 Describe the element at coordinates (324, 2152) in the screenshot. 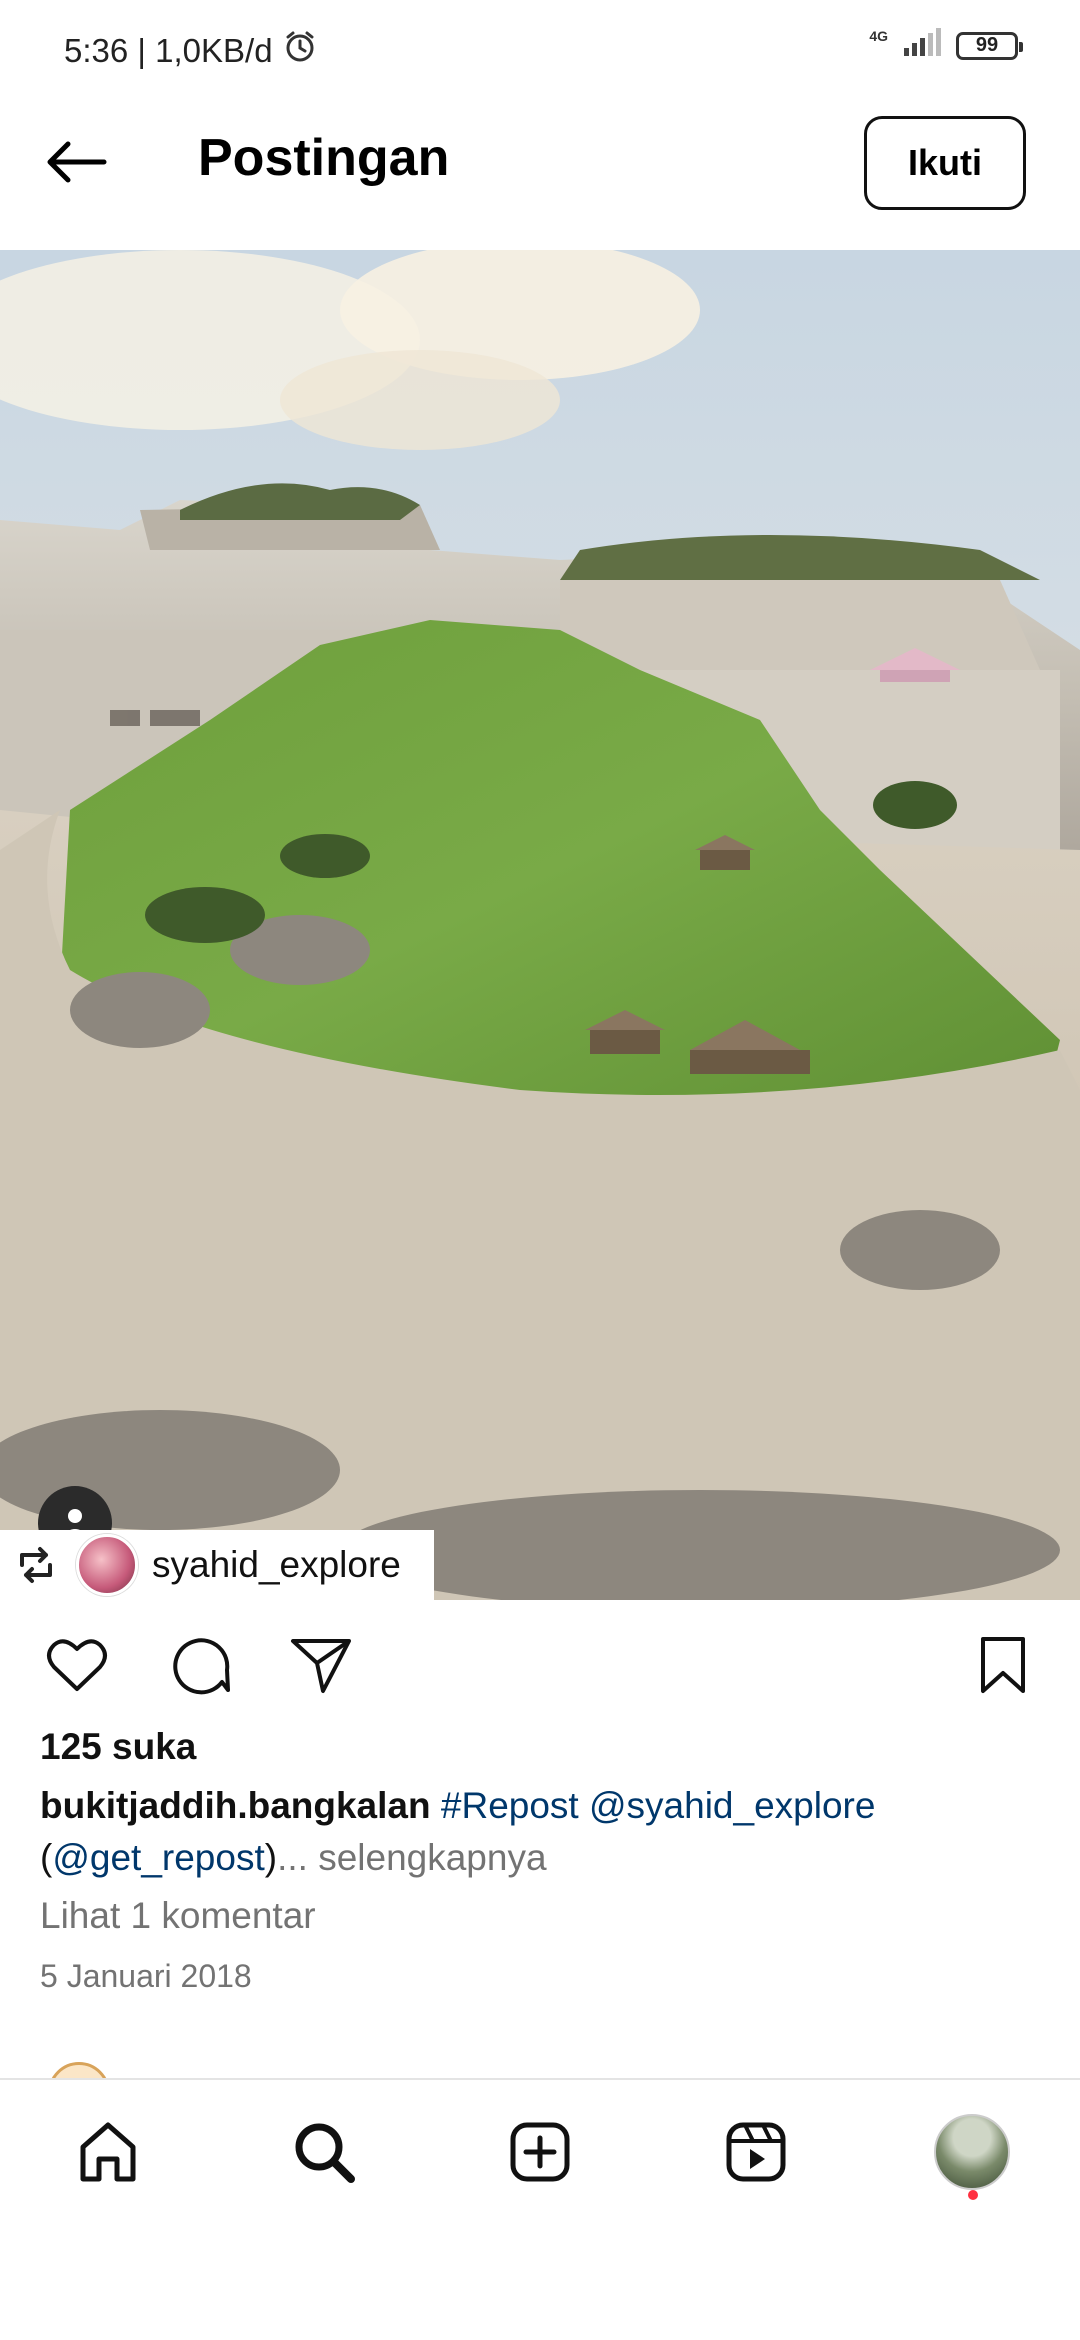

I see `search-icon` at that location.